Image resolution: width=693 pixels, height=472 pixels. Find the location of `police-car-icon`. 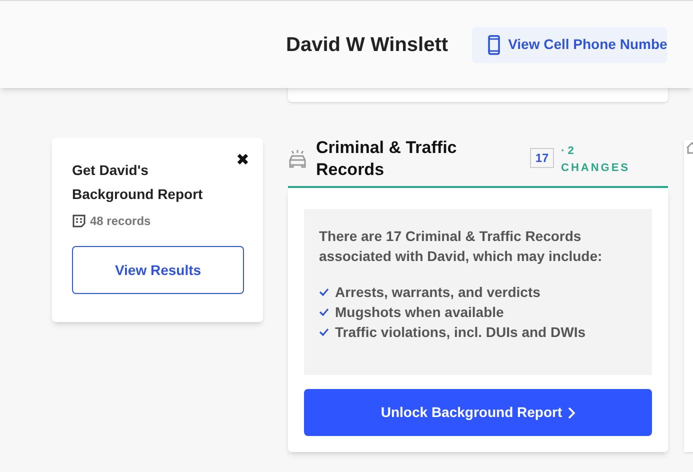

police-car-icon is located at coordinates (297, 159).